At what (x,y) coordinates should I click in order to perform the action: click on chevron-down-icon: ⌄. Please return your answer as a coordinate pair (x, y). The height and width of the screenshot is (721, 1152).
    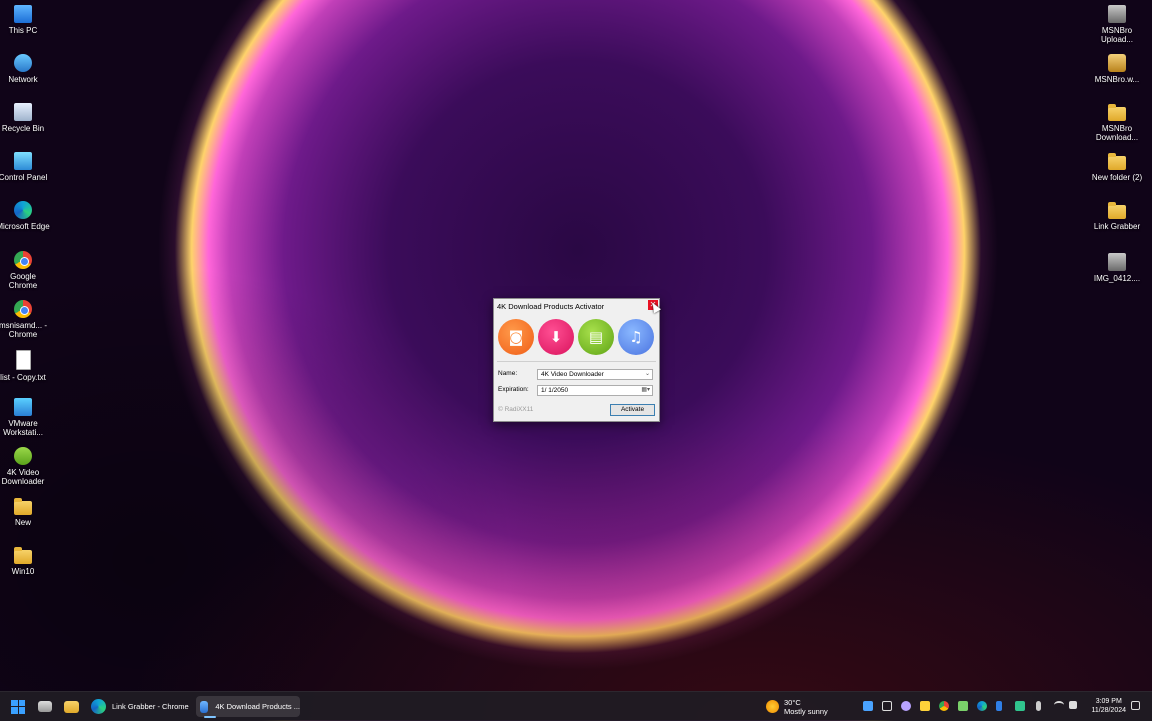
    Looking at the image, I should click on (647, 374).